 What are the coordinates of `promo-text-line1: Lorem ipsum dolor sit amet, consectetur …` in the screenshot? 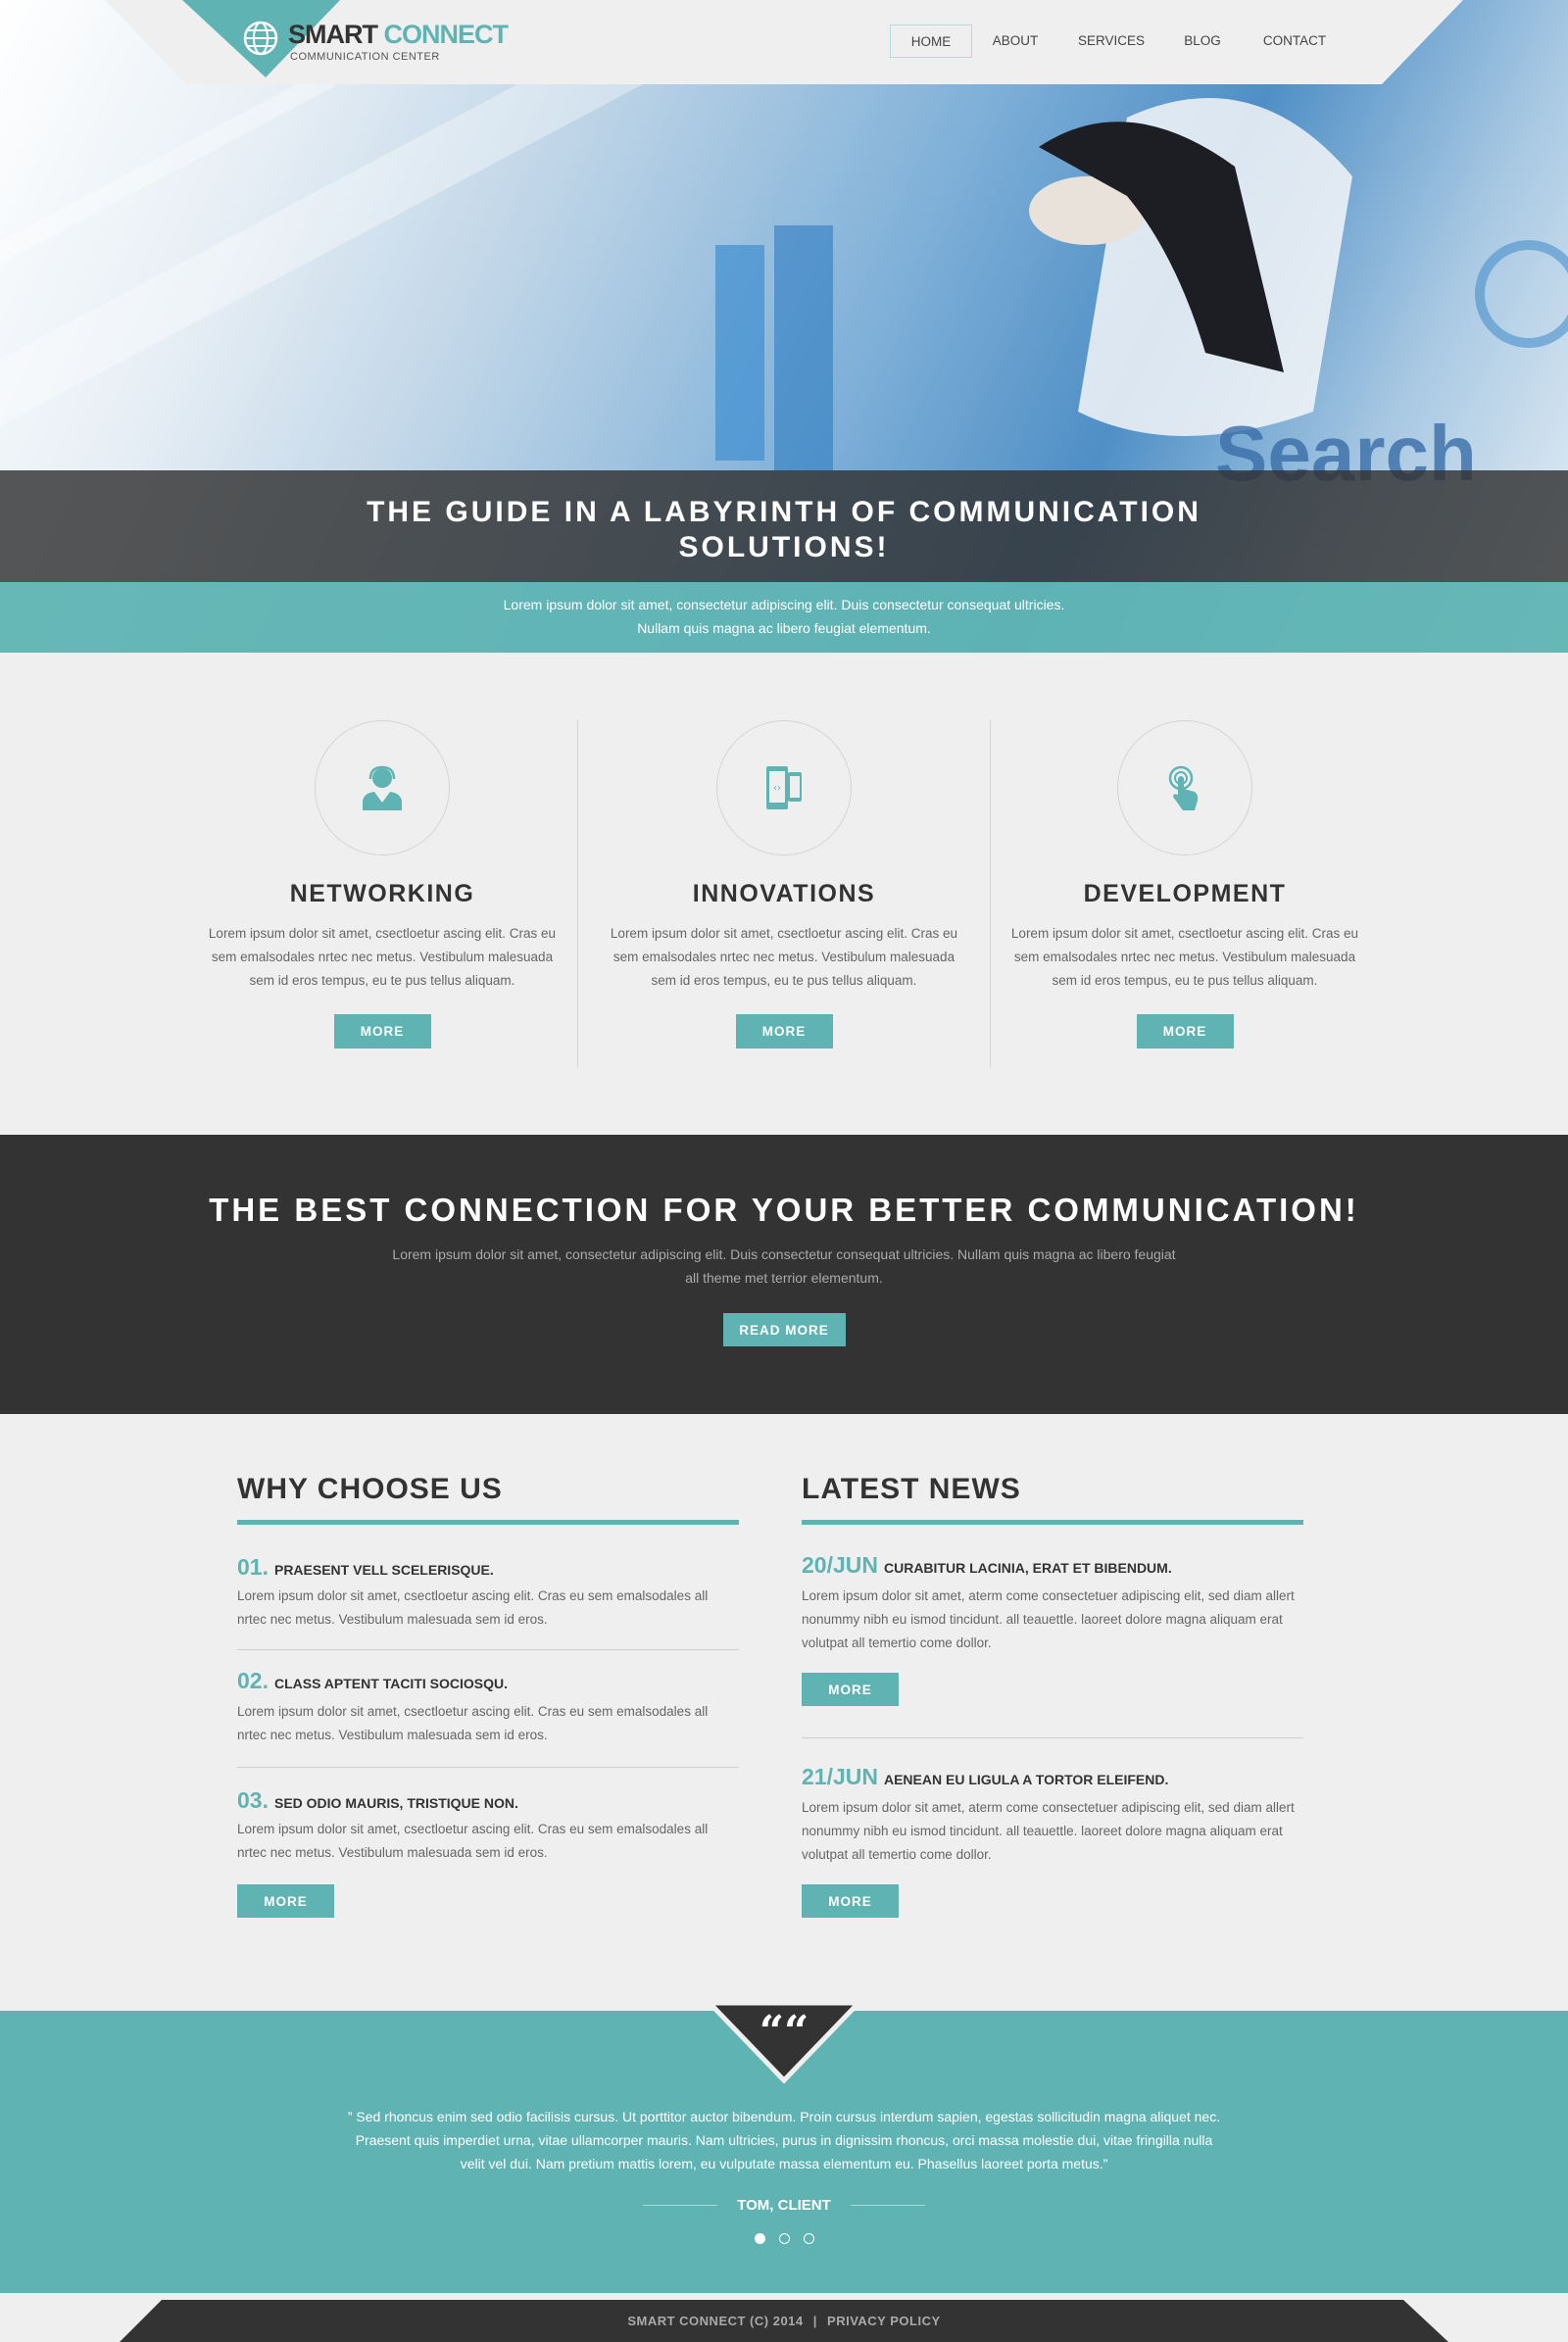 It's located at (784, 1254).